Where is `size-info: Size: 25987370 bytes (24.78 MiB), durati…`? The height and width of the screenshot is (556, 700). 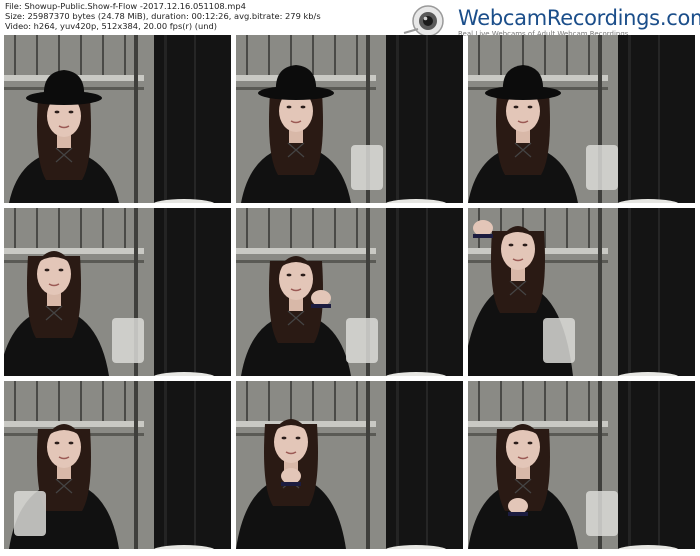 size-info: Size: 25987370 bytes (24.78 MiB), durati… is located at coordinates (163, 16).